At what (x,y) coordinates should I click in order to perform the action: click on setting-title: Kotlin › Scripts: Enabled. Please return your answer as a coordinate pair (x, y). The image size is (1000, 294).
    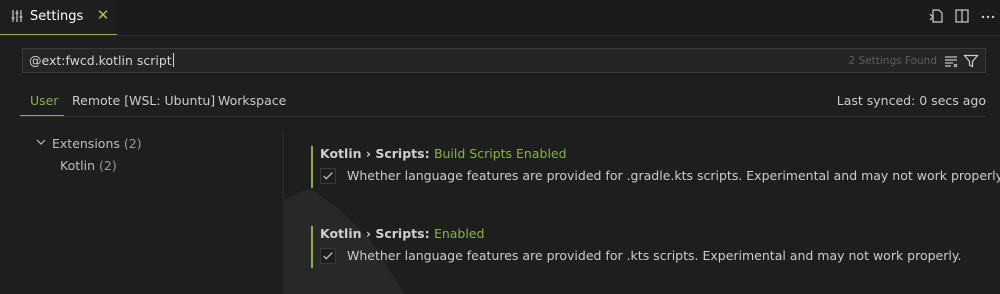
    Looking at the image, I should click on (402, 233).